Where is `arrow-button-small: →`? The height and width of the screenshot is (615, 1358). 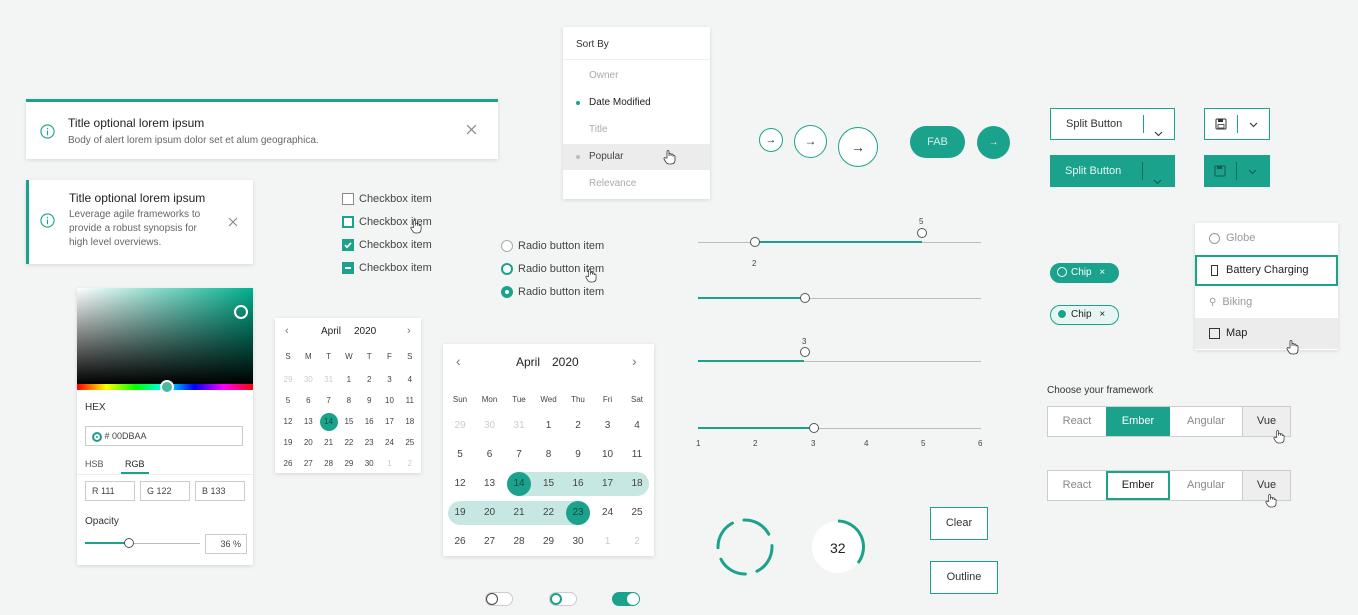
arrow-button-small: → is located at coordinates (771, 140).